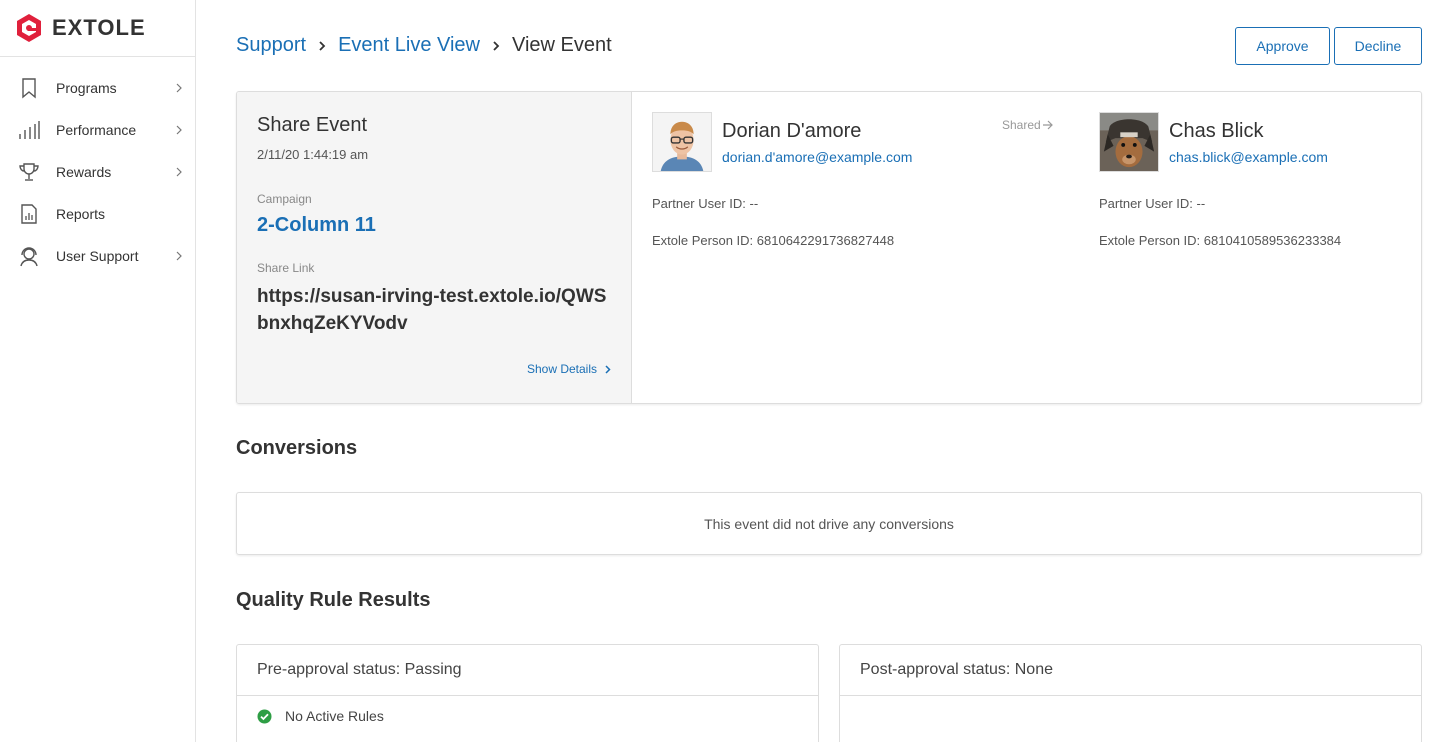 This screenshot has height=742, width=1434. I want to click on breadcrumb: Support Event Live View View Event, so click(424, 45).